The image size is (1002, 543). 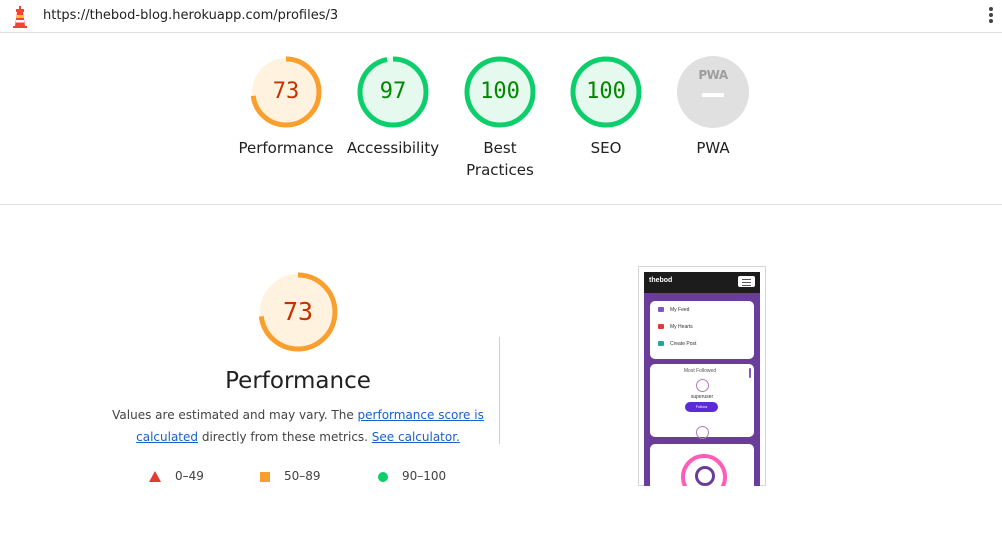 What do you see at coordinates (661, 310) in the screenshot?
I see `feed-icon` at bounding box center [661, 310].